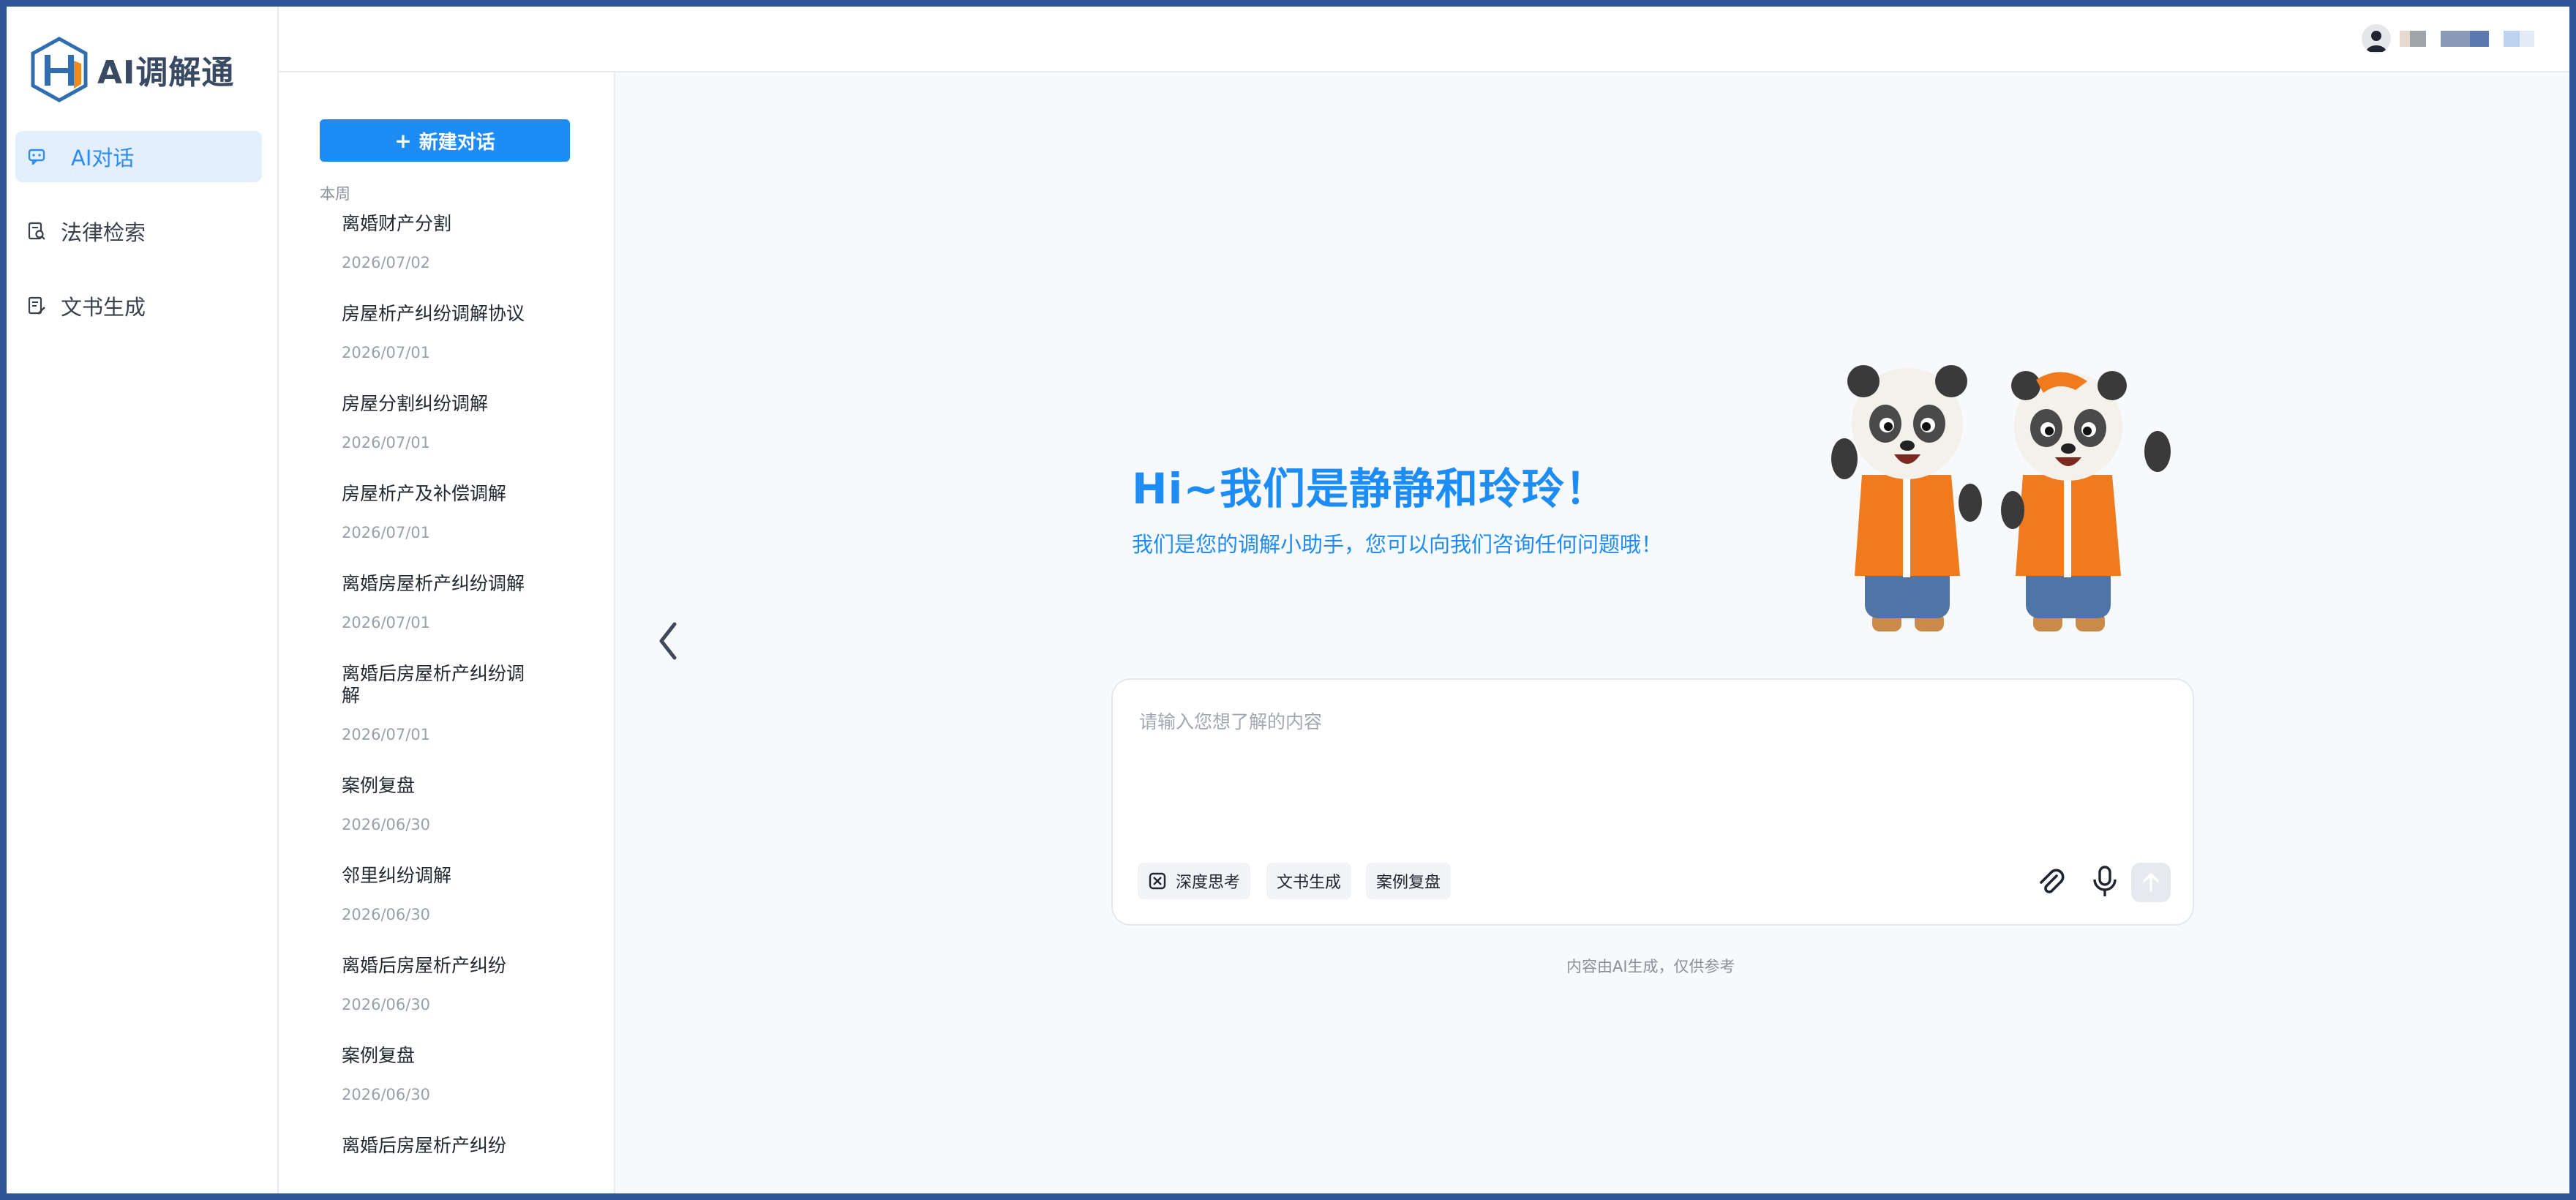 The width and height of the screenshot is (2576, 1200). I want to click on document-icon, so click(36, 305).